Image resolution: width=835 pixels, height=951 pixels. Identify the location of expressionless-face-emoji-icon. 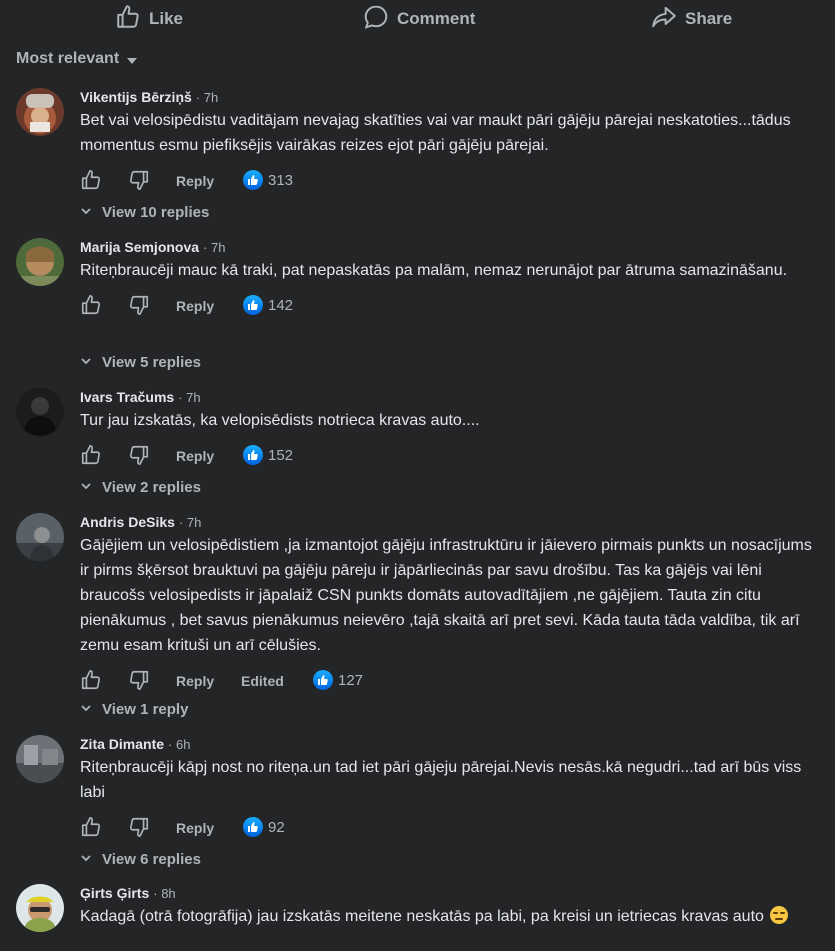
(779, 915).